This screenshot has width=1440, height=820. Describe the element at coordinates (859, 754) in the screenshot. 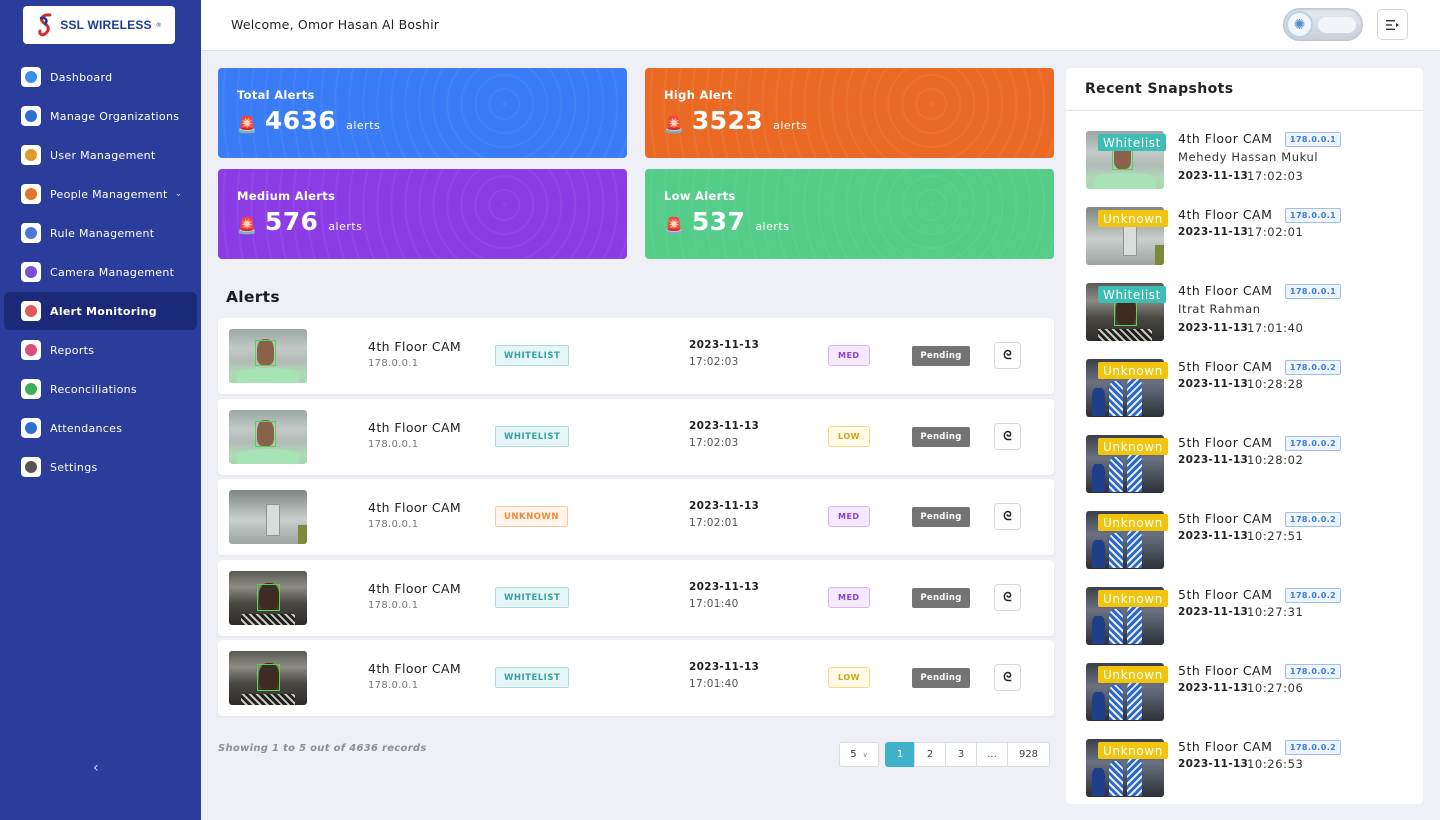

I see `per-page-select: 5 ∨` at that location.